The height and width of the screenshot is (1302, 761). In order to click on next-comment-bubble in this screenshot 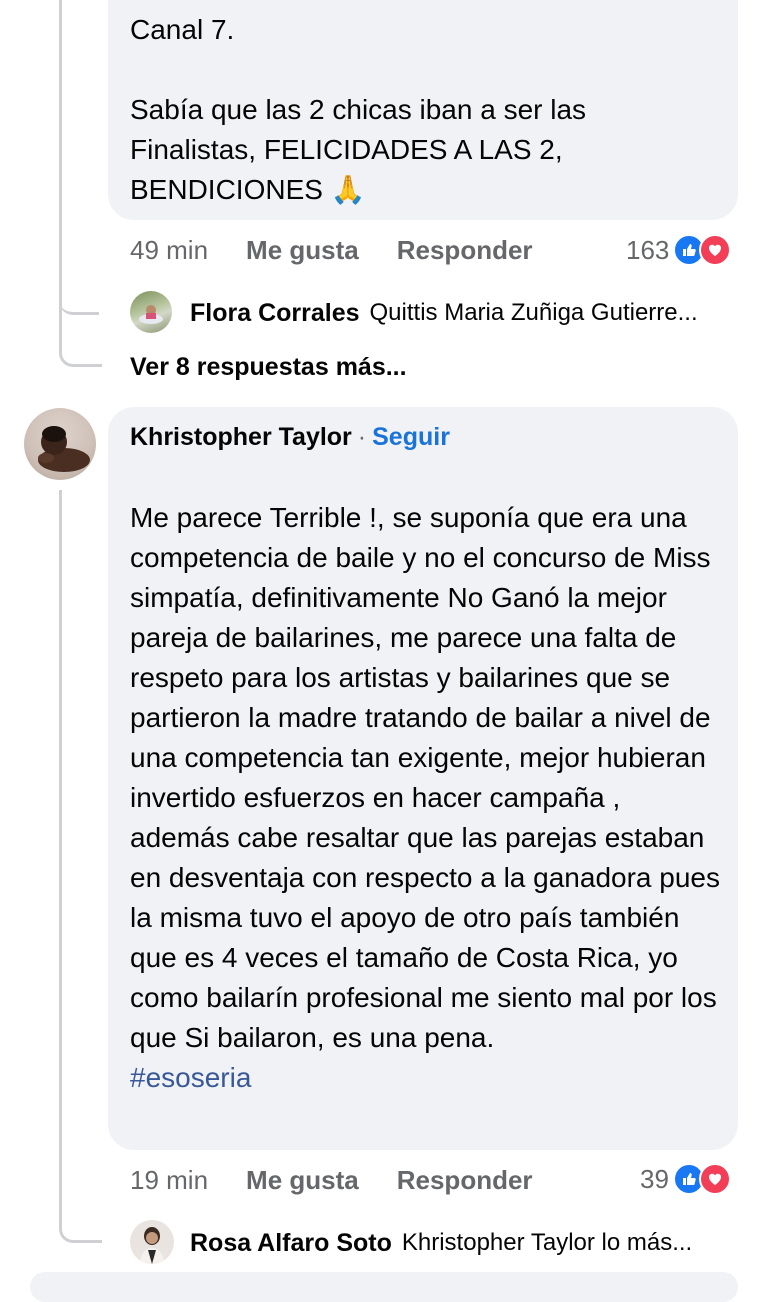, I will do `click(384, 1287)`.